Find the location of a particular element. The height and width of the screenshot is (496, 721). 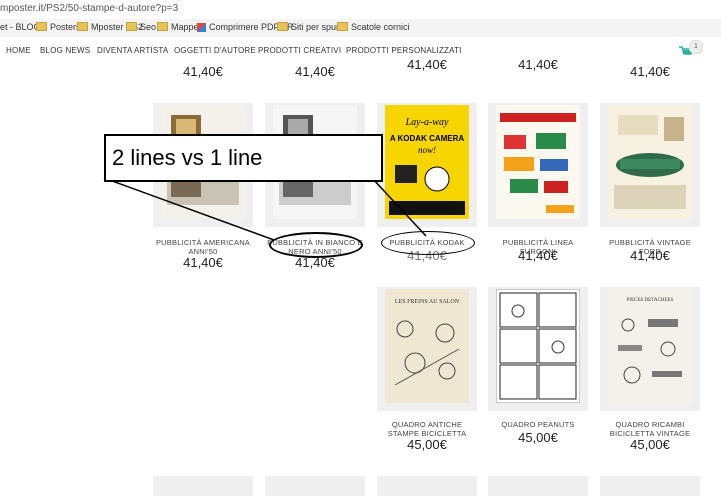

nav-prodotti-personalizzati: PRODOTTI PERSONALIZZATI is located at coordinates (404, 50).